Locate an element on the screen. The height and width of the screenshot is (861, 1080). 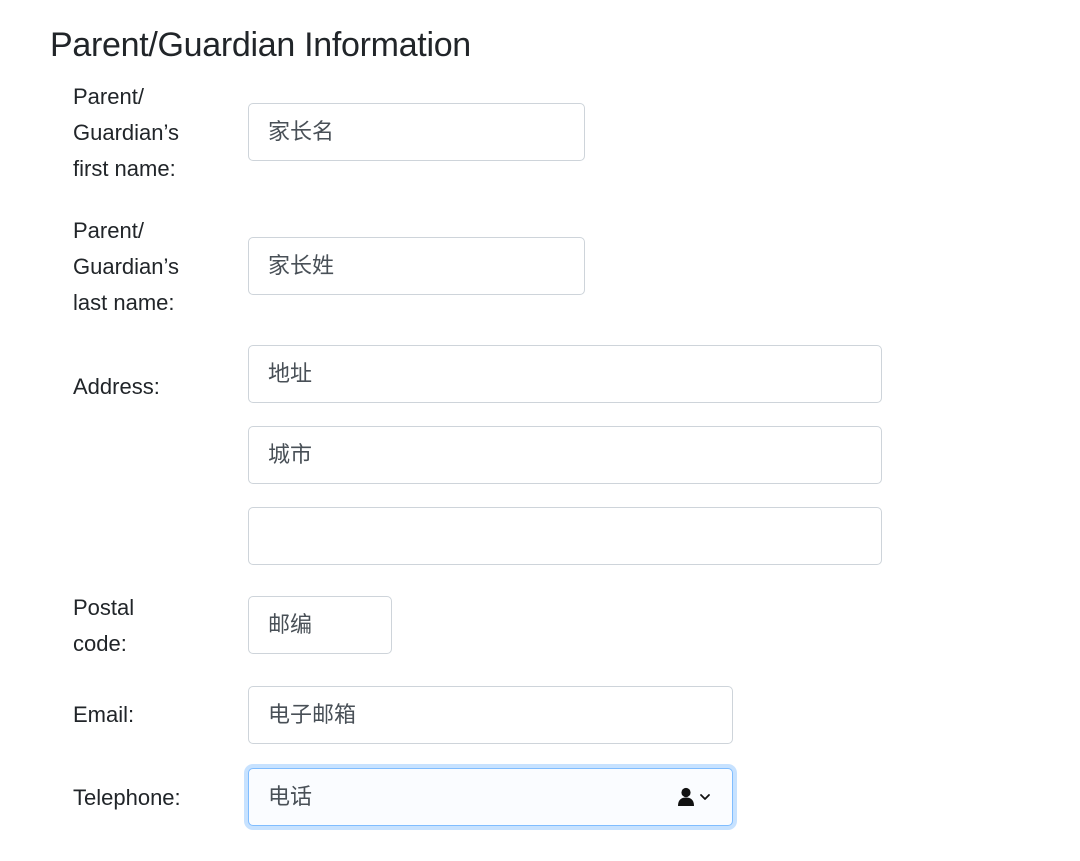
contact-autofill-button is located at coordinates (694, 797).